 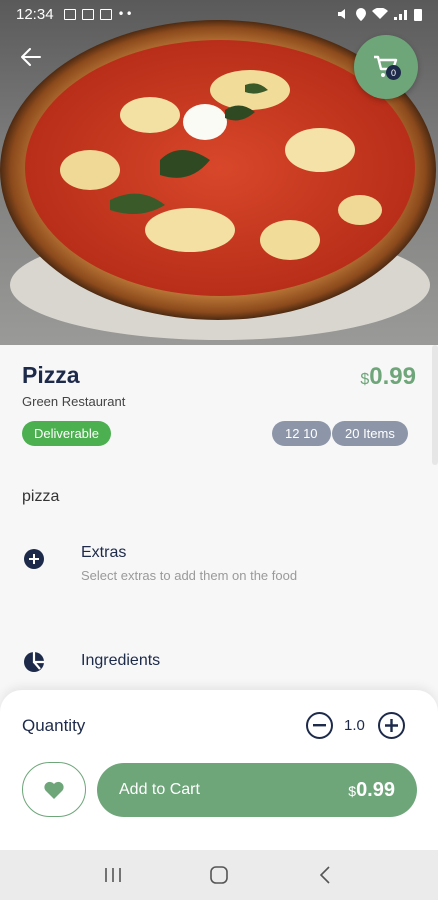 What do you see at coordinates (418, 14) in the screenshot?
I see `battery-icon` at bounding box center [418, 14].